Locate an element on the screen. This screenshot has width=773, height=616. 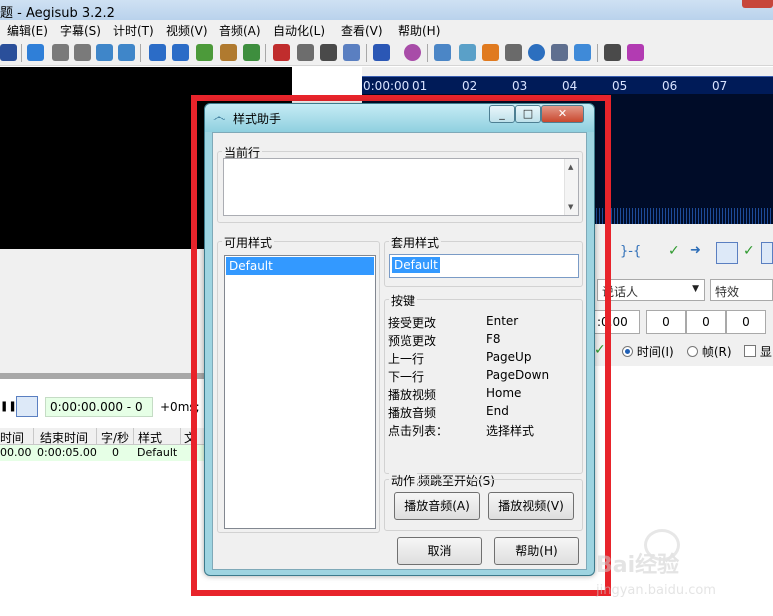
menu-timing: 计时(T) is located at coordinates (133, 30).